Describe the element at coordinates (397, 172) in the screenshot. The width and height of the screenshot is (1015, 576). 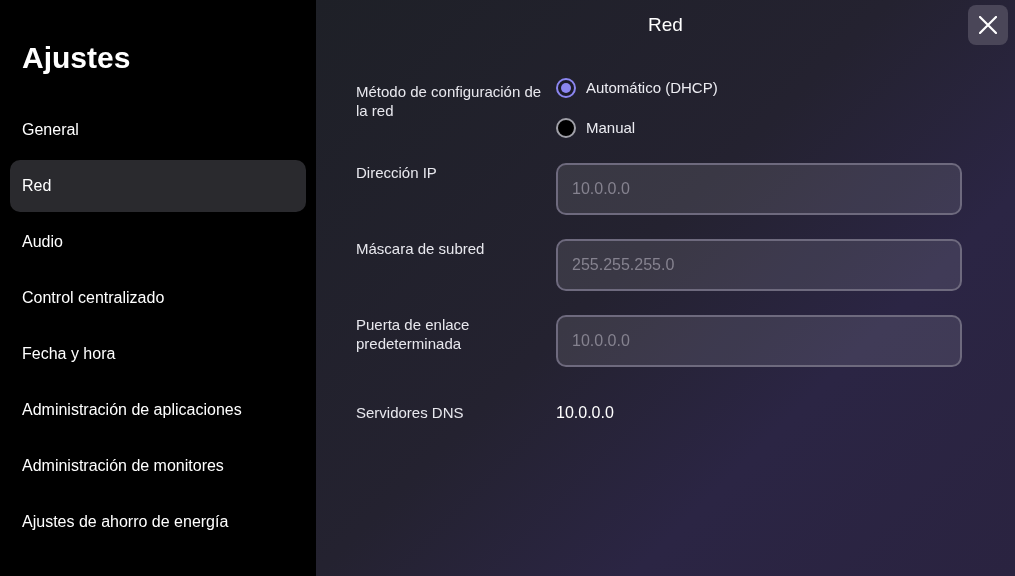
I see `setting-label: Dirección IP` at that location.